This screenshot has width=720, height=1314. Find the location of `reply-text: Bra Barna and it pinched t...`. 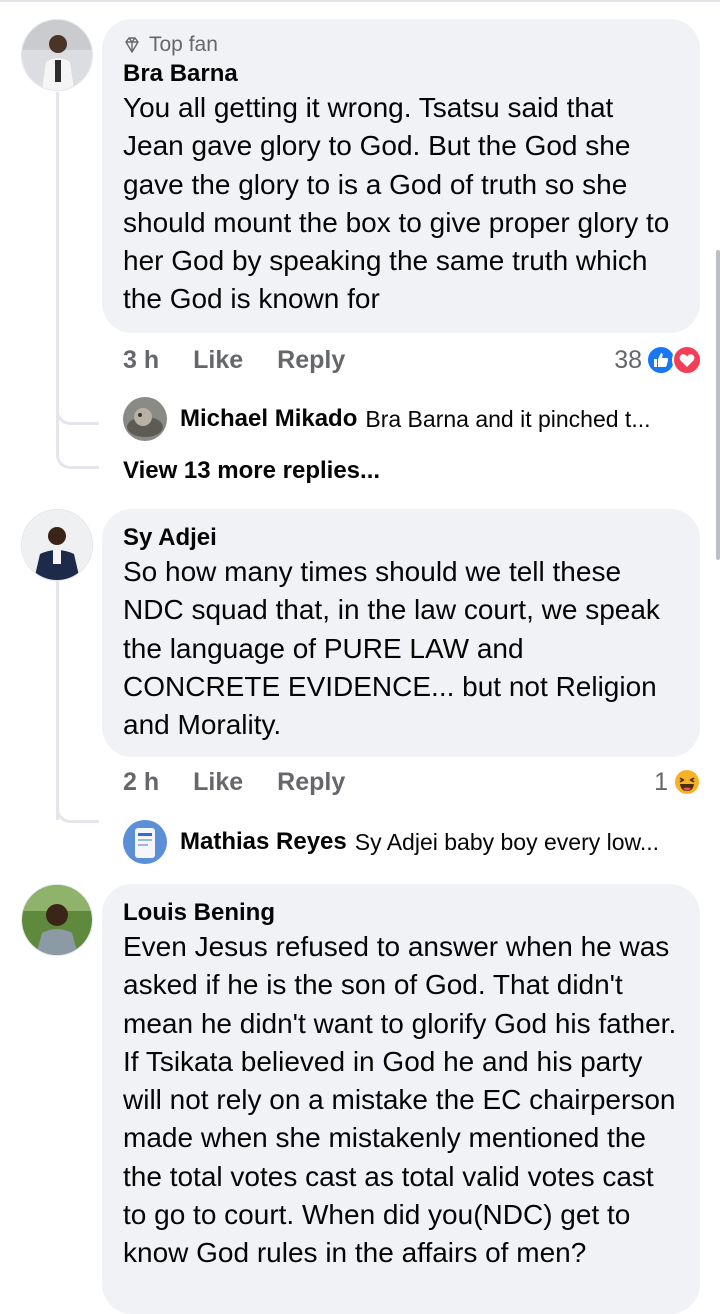

reply-text: Bra Barna and it pinched t... is located at coordinates (508, 418).